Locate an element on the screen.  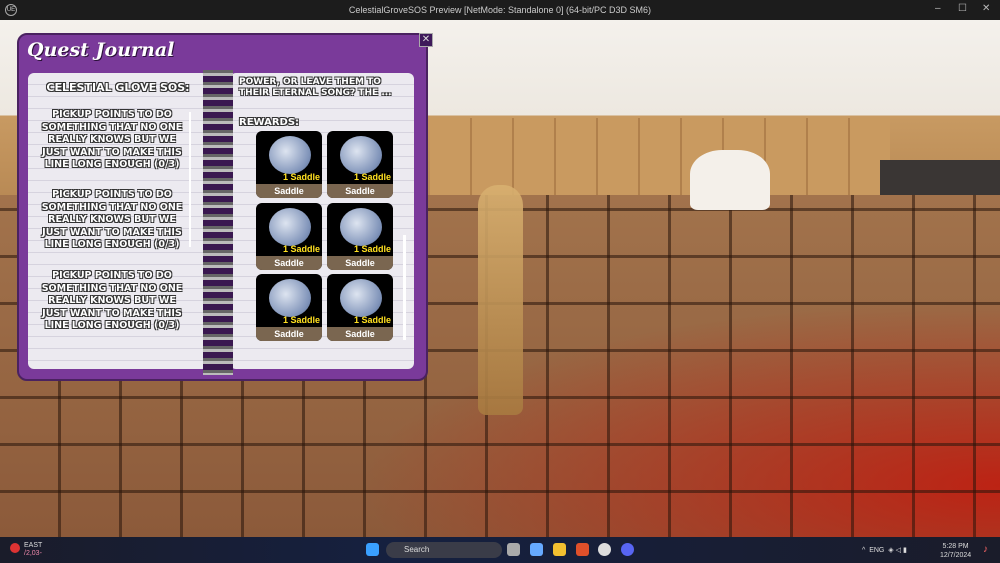
taskbar-search: Search is located at coordinates (444, 550).